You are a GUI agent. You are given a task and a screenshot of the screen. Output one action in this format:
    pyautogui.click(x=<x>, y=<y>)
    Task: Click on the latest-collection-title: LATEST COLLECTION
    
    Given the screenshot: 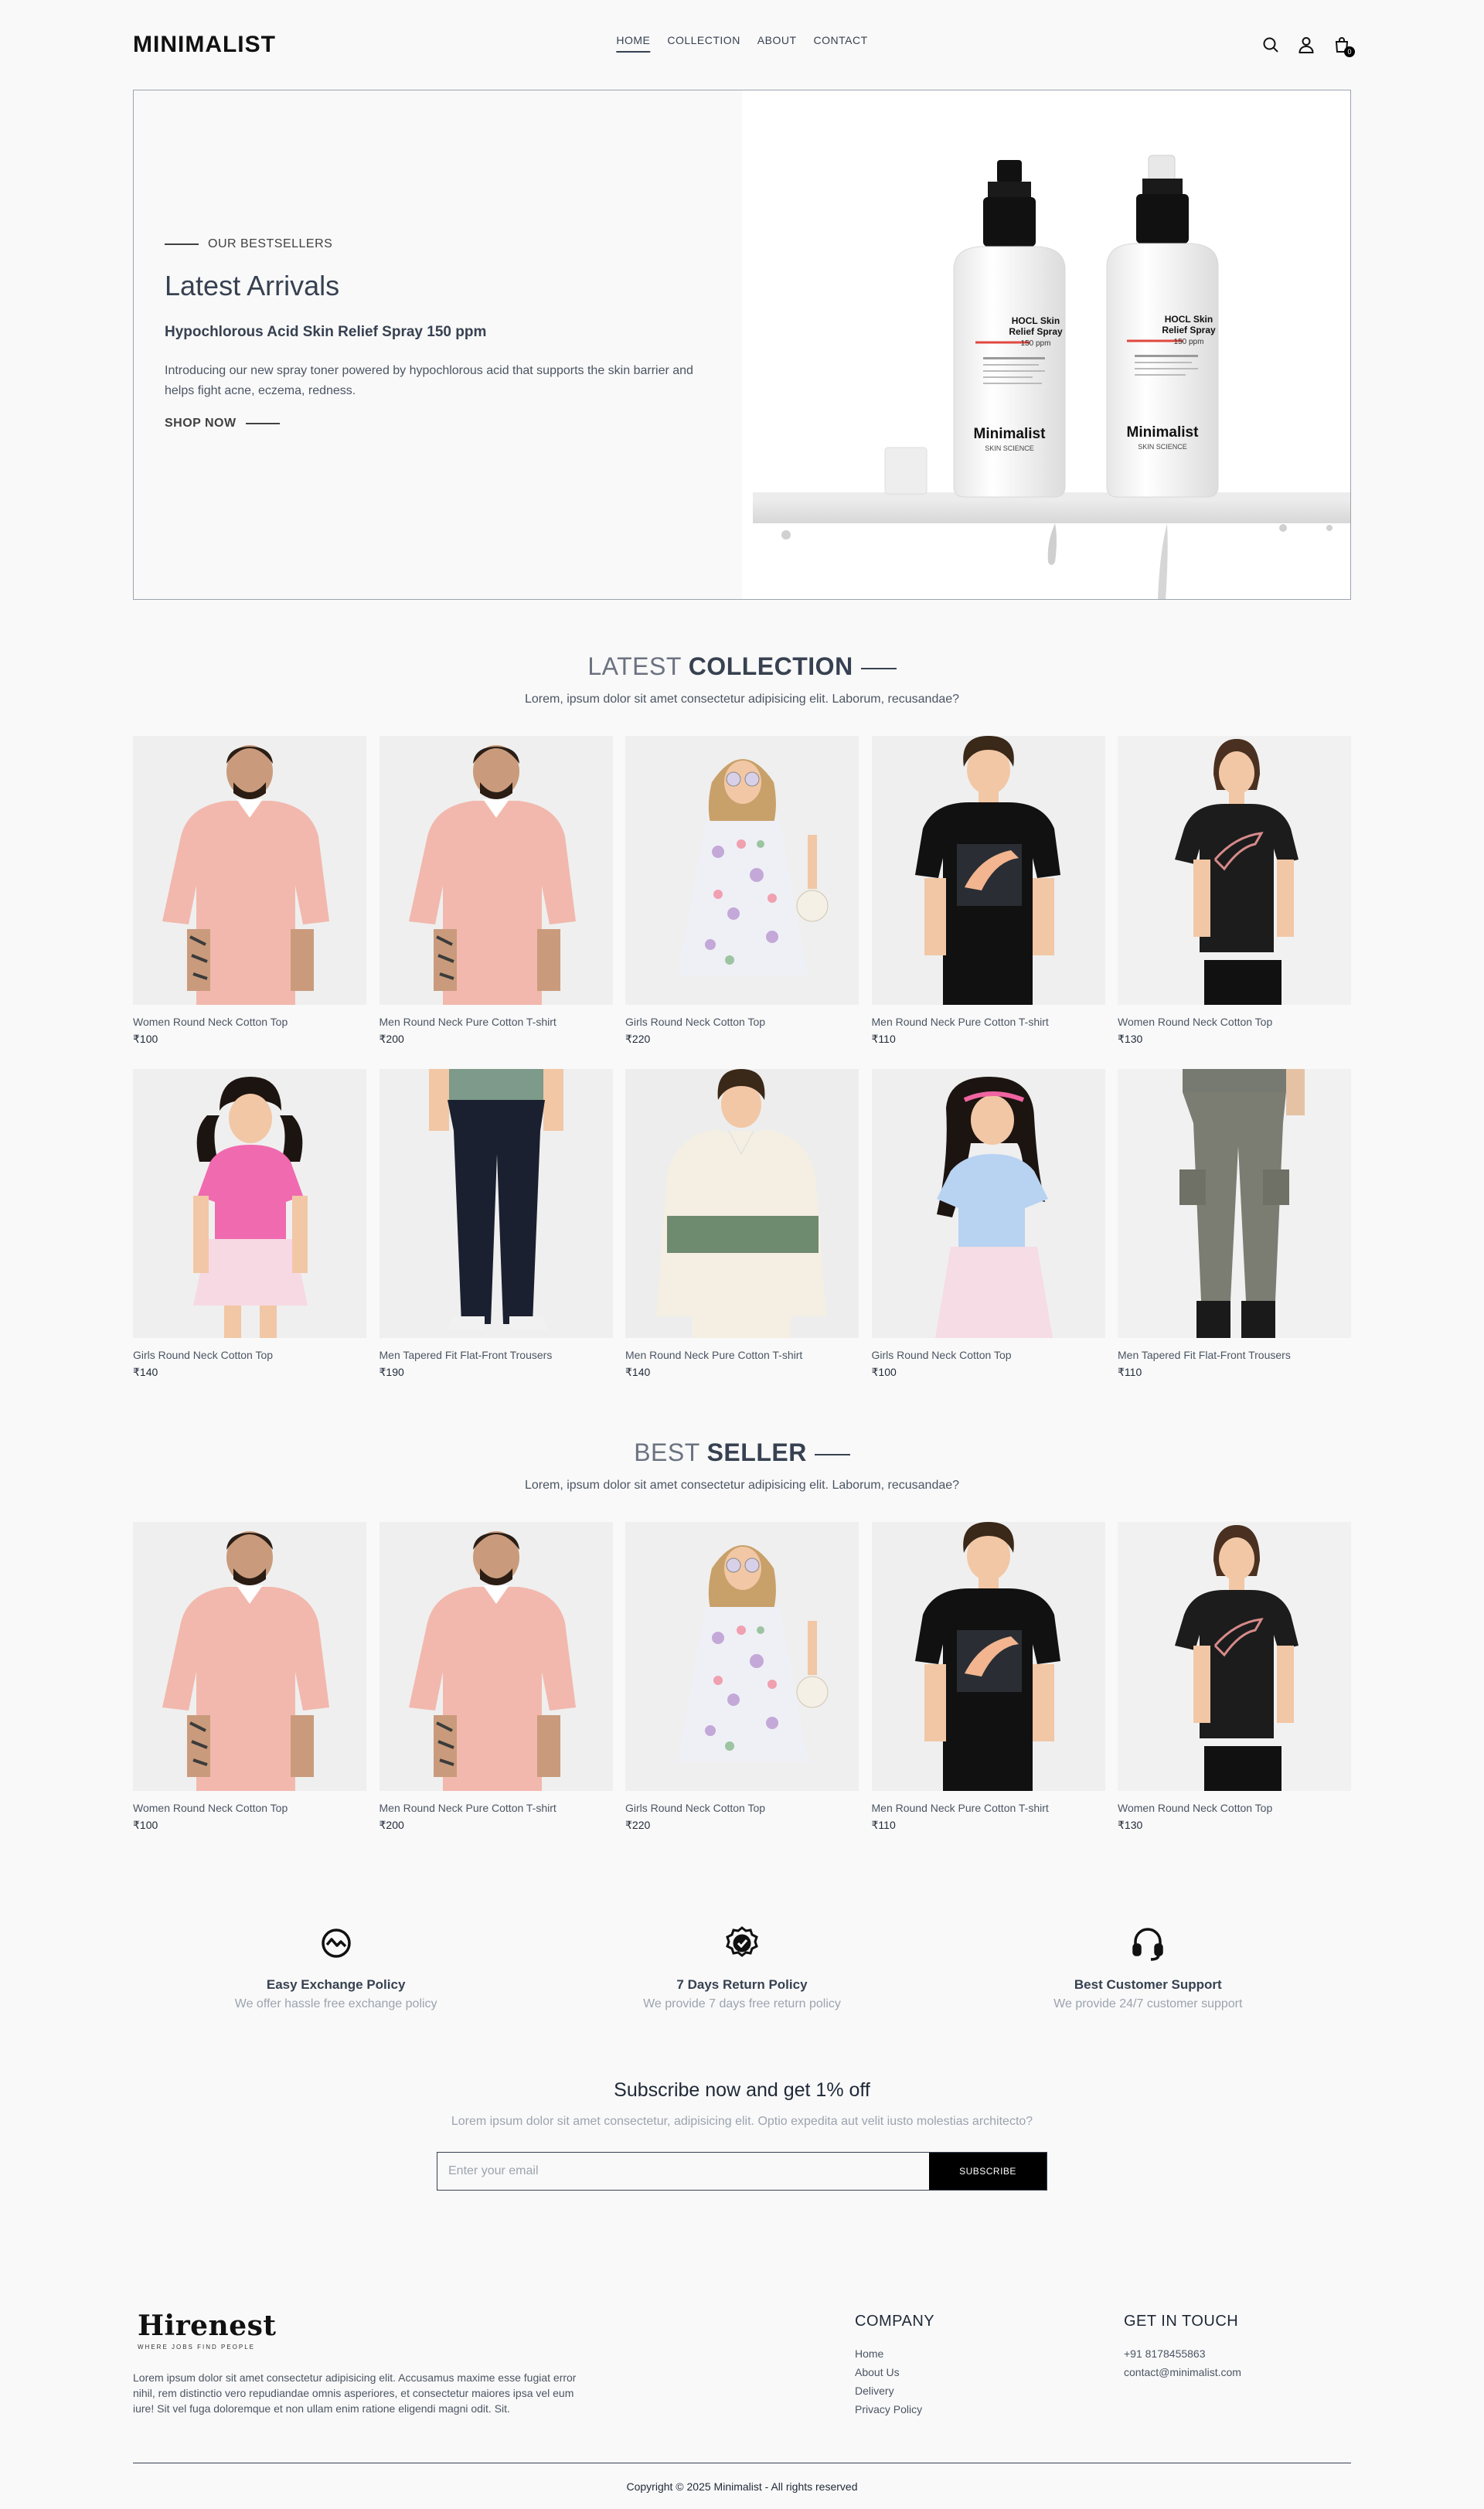 What is the action you would take?
    pyautogui.click(x=742, y=666)
    